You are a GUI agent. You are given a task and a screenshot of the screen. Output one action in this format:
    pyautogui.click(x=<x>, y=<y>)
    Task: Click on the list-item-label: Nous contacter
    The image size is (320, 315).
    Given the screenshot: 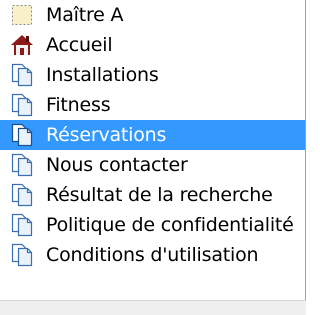 What is the action you would take?
    pyautogui.click(x=117, y=165)
    